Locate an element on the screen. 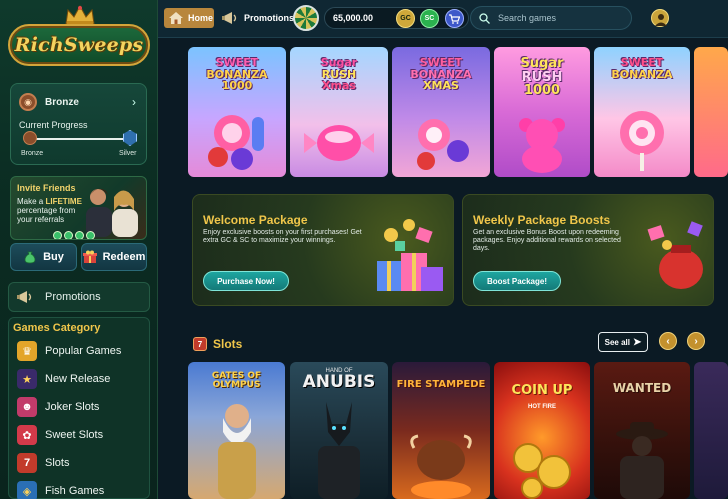  balance-display: 65,000.00 GC SC is located at coordinates (396, 18).